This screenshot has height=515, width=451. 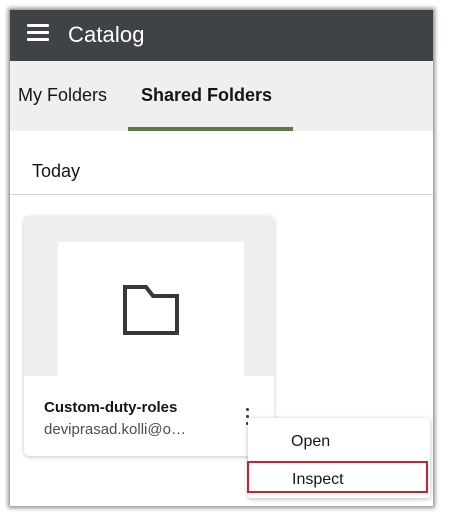 What do you see at coordinates (318, 479) in the screenshot?
I see `menu-item-inspect-label: Inspect` at bounding box center [318, 479].